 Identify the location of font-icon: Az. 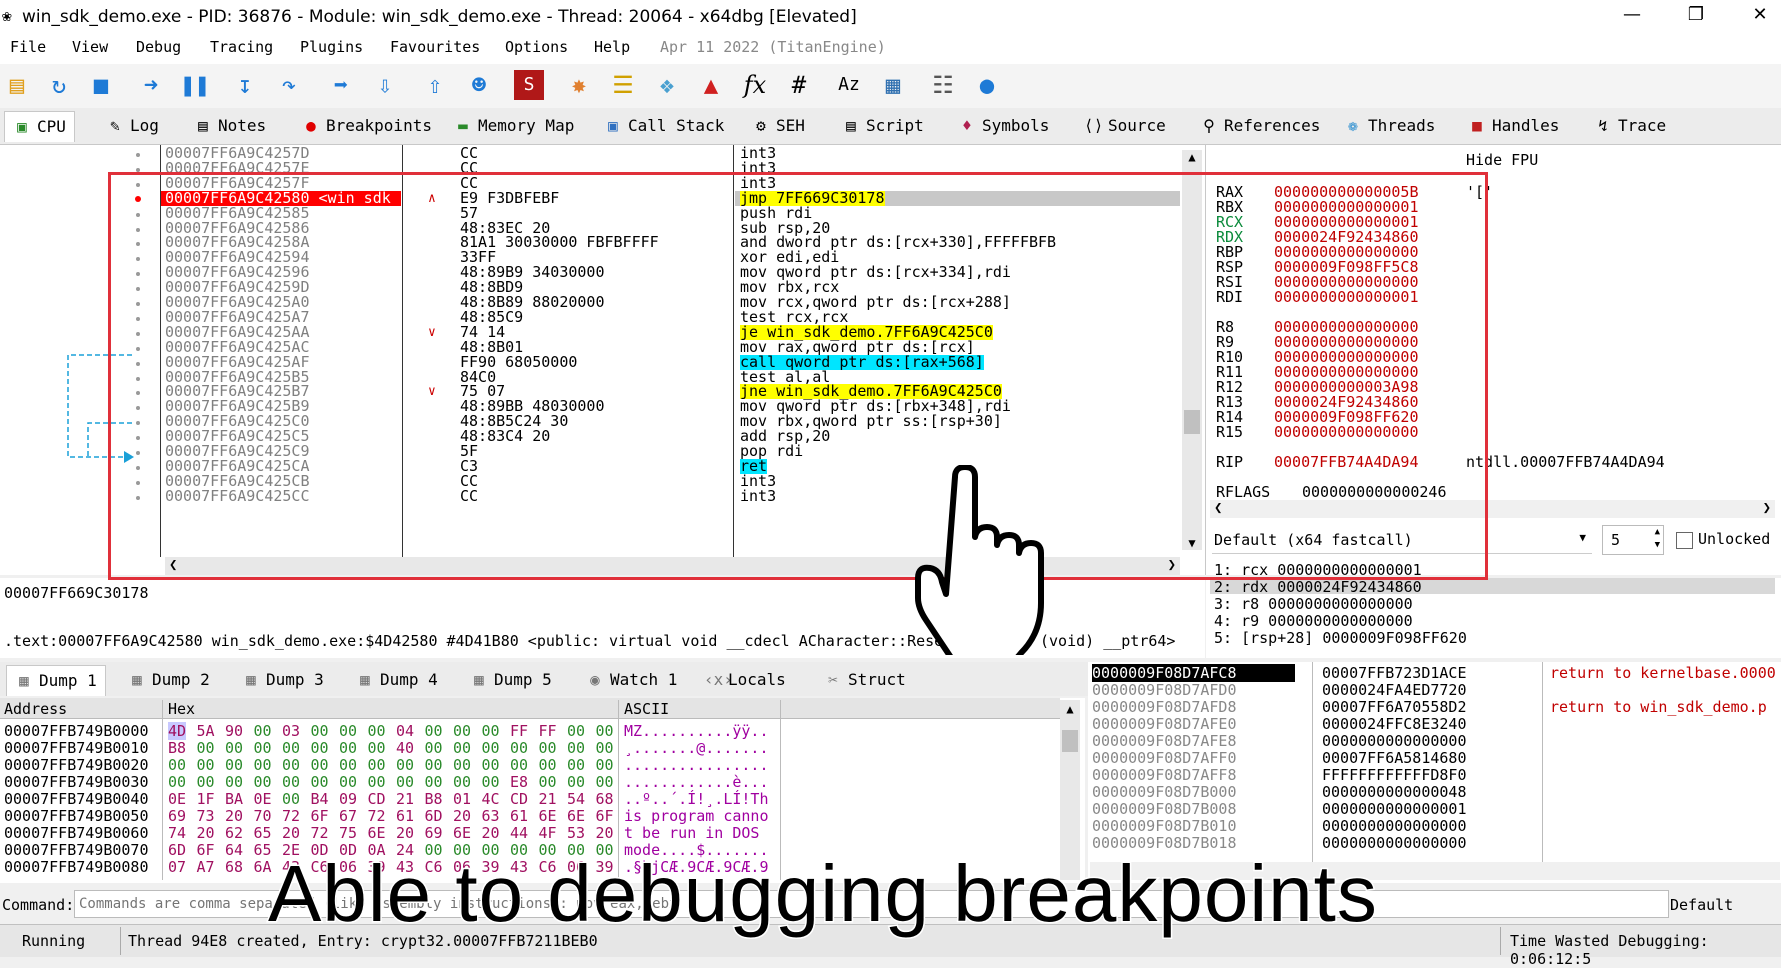
(849, 85).